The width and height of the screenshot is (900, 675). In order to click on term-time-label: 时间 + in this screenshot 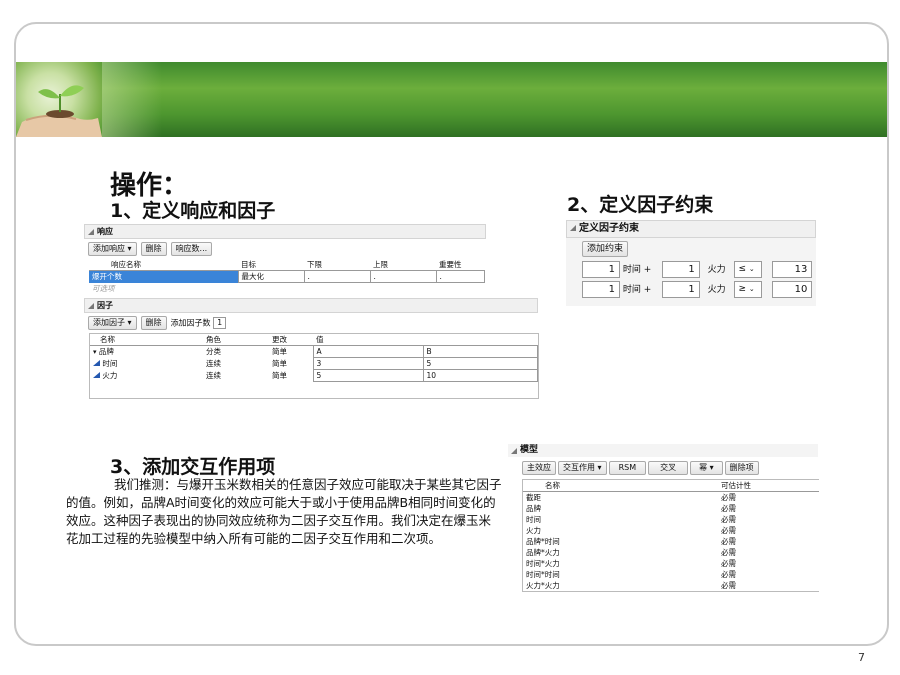, I will do `click(637, 270)`.